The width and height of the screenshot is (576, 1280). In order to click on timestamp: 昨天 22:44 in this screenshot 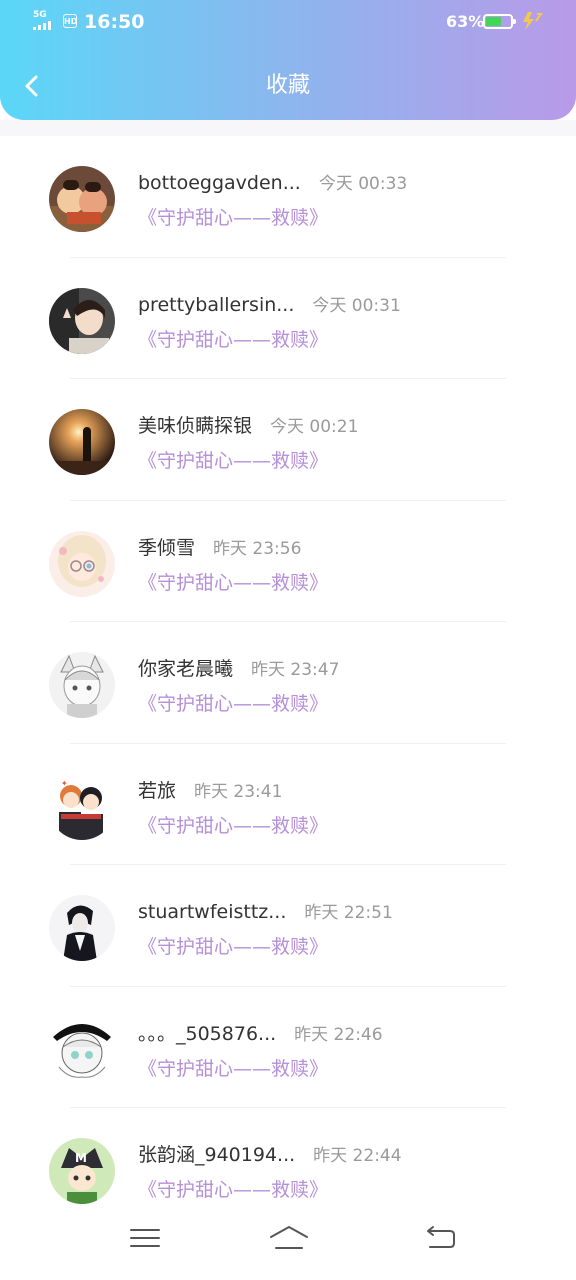, I will do `click(357, 1156)`.